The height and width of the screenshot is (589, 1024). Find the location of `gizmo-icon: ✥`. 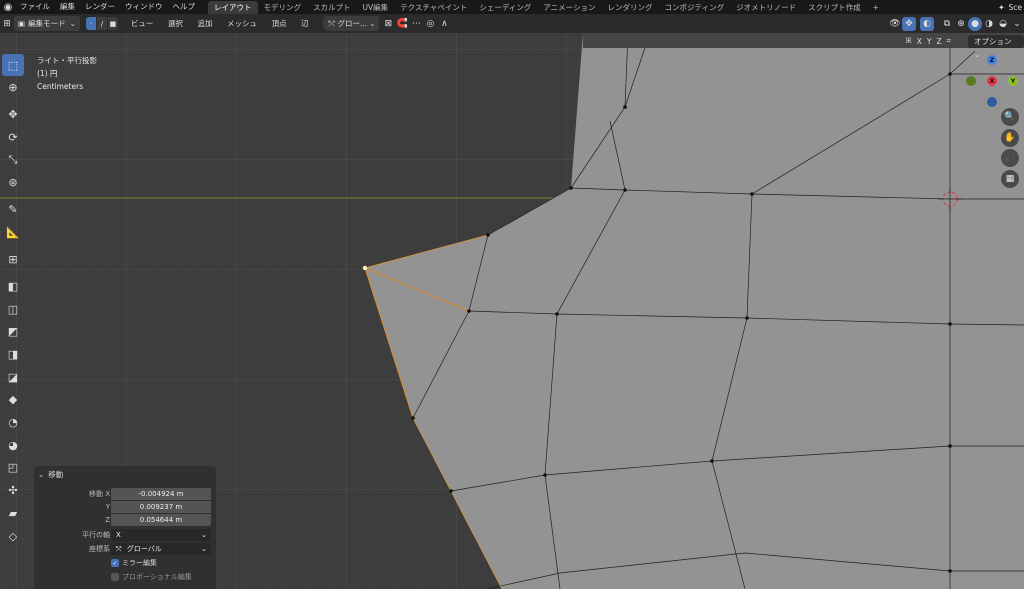

gizmo-icon: ✥ is located at coordinates (909, 23).